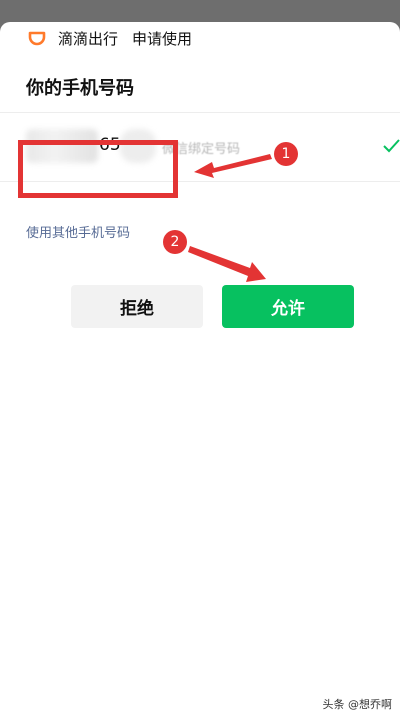 The width and height of the screenshot is (400, 720). I want to click on auth-header: 滴滴出行 申请使用, so click(109, 38).